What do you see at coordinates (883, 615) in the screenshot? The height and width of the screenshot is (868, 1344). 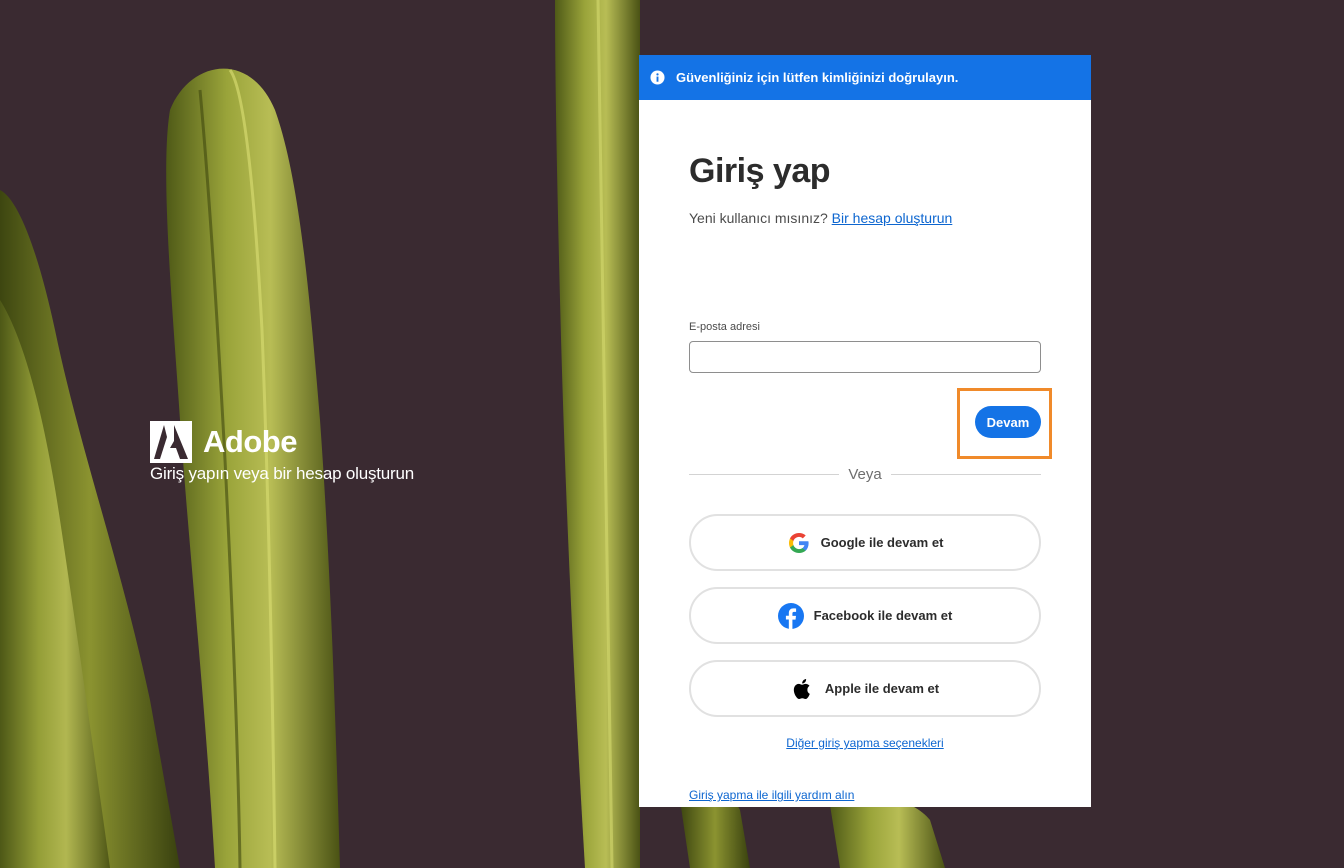 I see `facebook-button-label: Facebook ile devam et` at bounding box center [883, 615].